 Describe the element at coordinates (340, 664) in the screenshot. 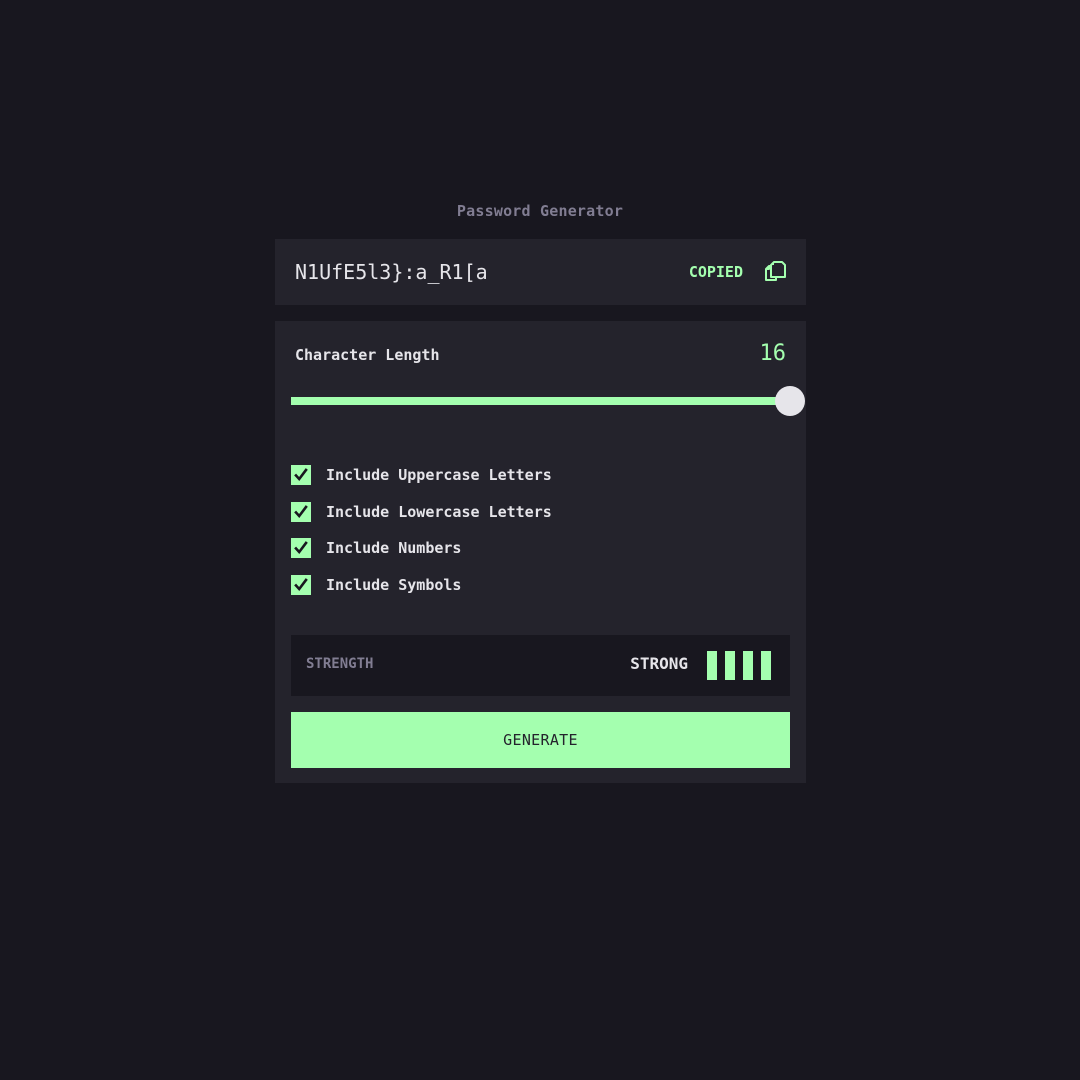

I see `strength-label: STRENGTH` at that location.